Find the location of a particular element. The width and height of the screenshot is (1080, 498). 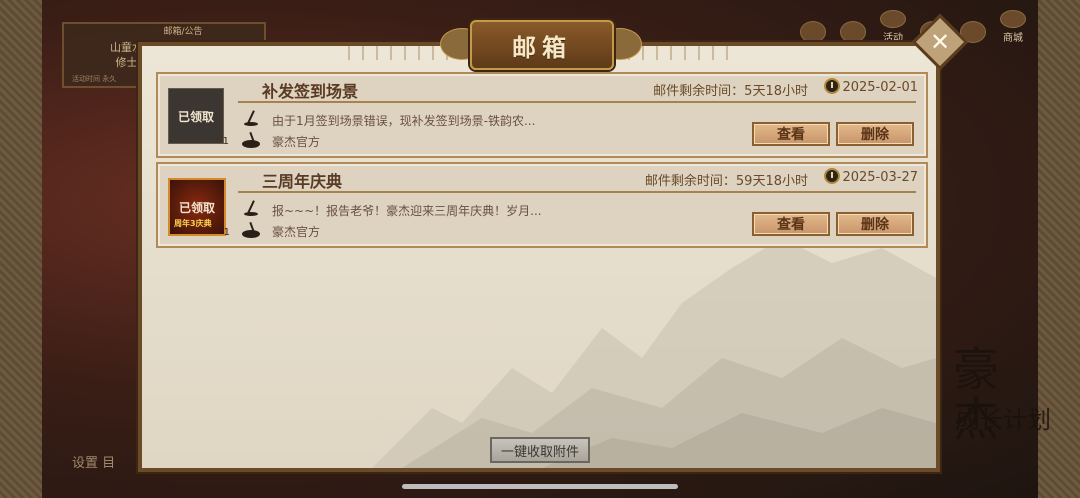

left-border-texture is located at coordinates (21, 249).